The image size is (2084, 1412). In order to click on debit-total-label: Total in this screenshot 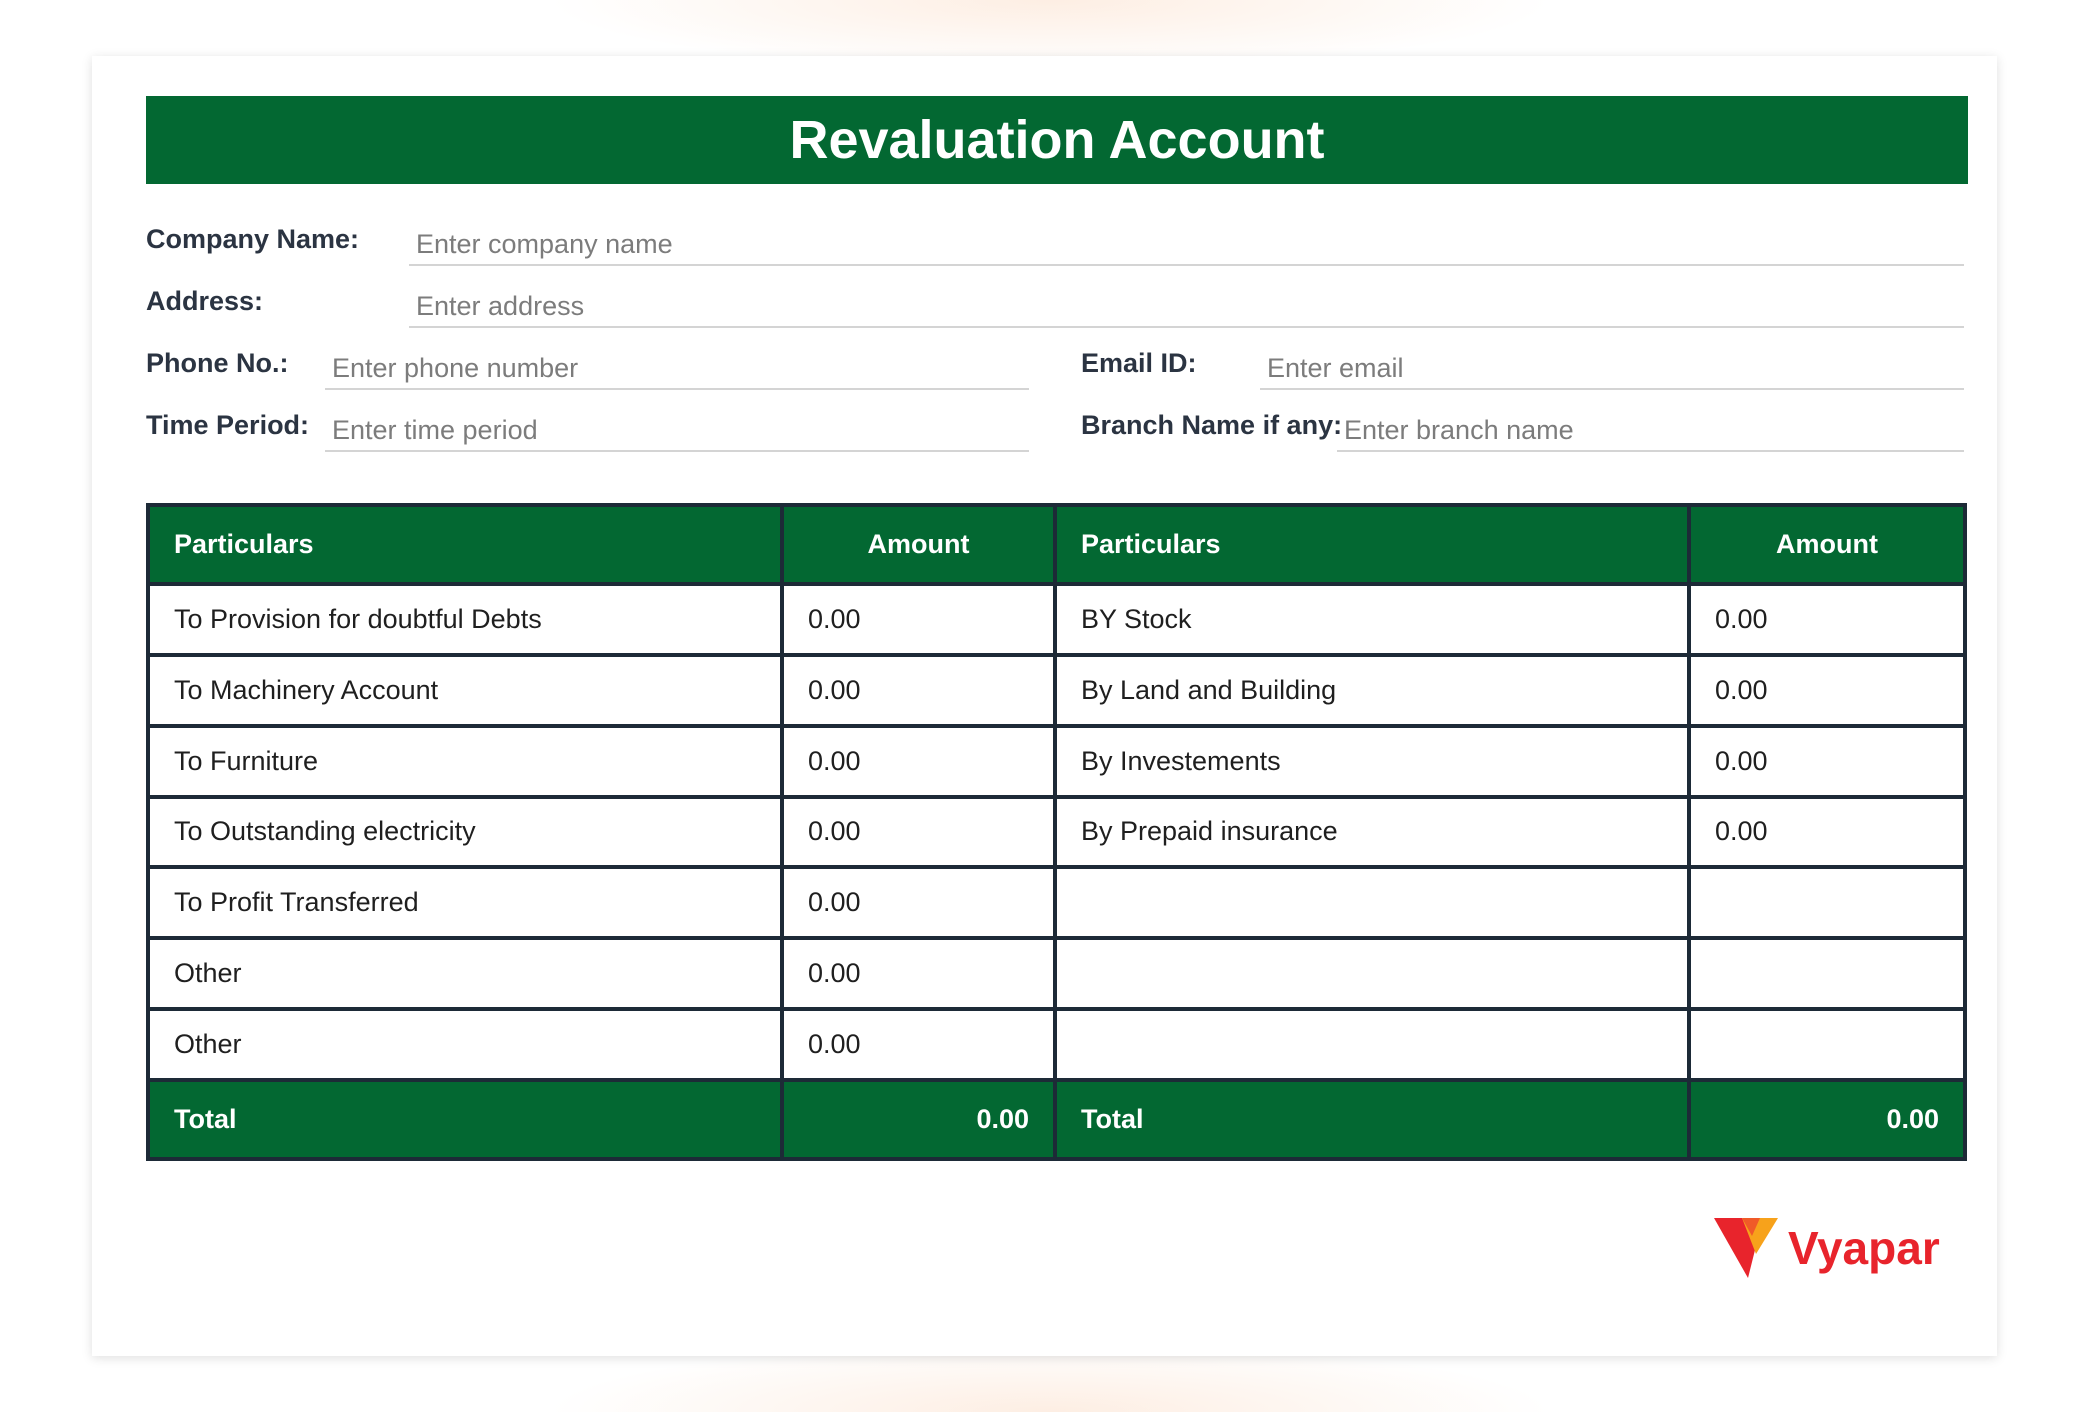, I will do `click(465, 1119)`.